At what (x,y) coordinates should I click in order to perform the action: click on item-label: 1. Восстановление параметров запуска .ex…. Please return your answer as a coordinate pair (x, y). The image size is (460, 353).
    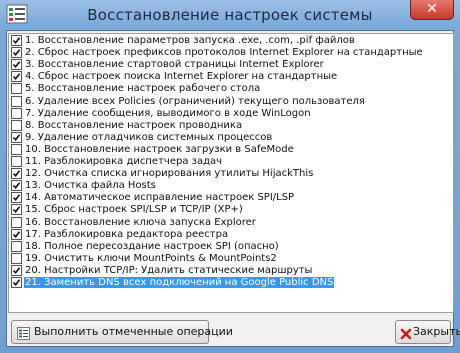
    Looking at the image, I should click on (190, 40).